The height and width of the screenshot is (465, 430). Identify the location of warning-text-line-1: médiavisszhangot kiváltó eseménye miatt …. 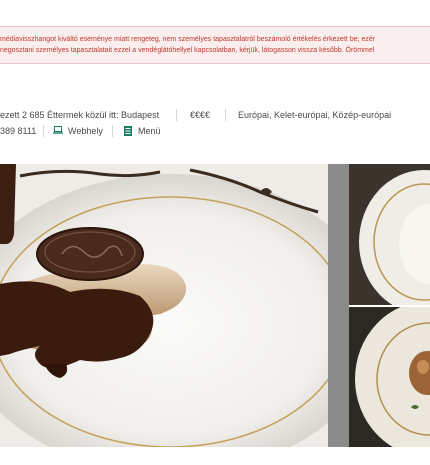
(188, 39).